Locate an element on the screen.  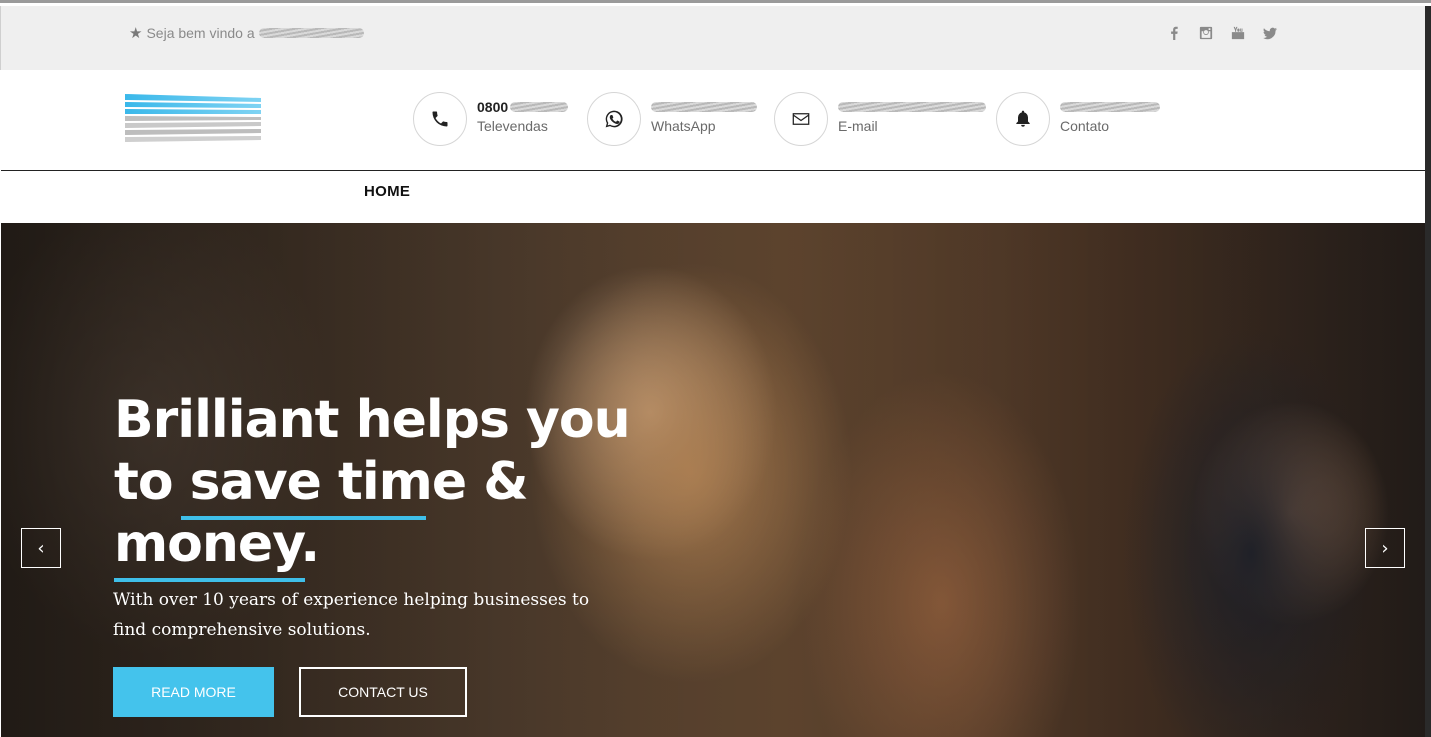
contact-email: E-mail is located at coordinates (881, 119).